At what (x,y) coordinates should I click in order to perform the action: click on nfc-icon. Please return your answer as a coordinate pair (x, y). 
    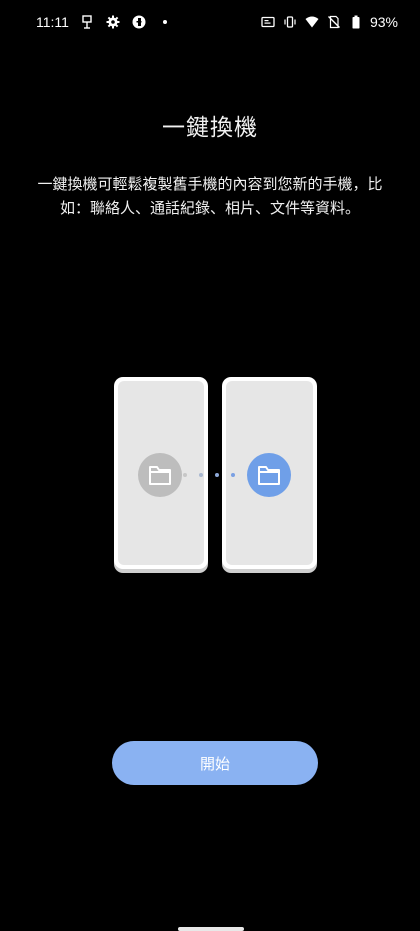
    Looking at the image, I should click on (268, 22).